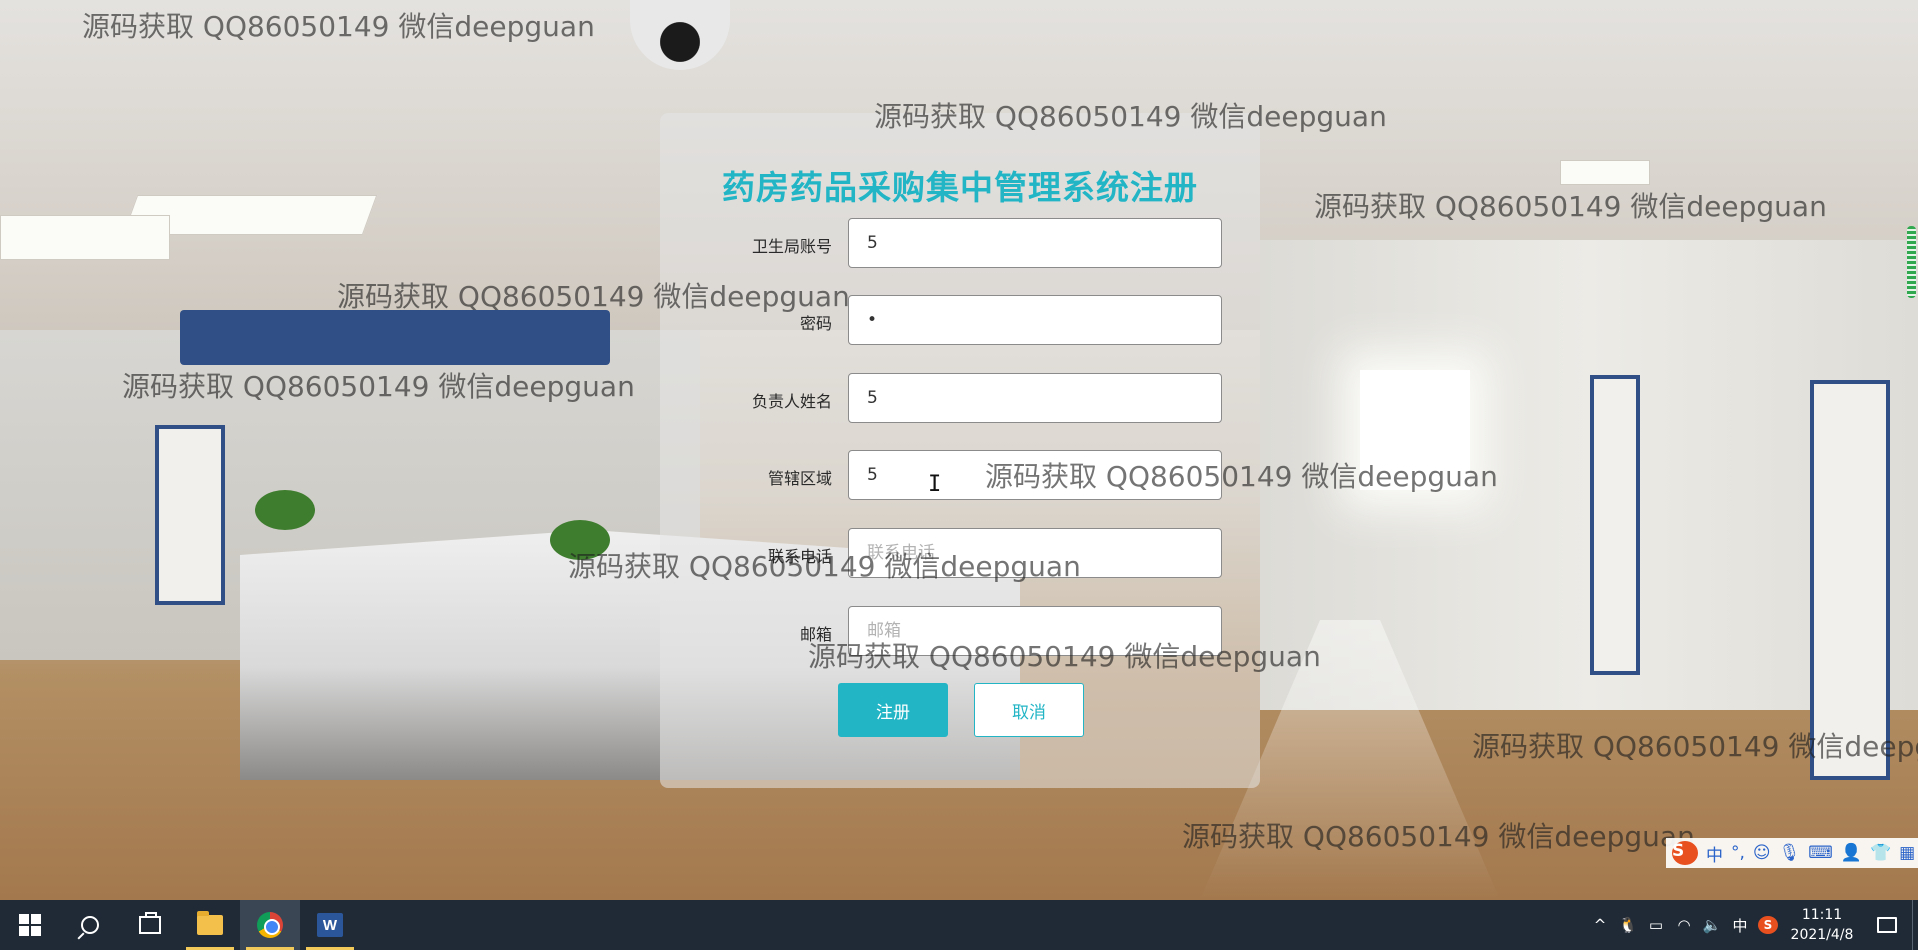  I want to click on task-view-icon, so click(150, 923).